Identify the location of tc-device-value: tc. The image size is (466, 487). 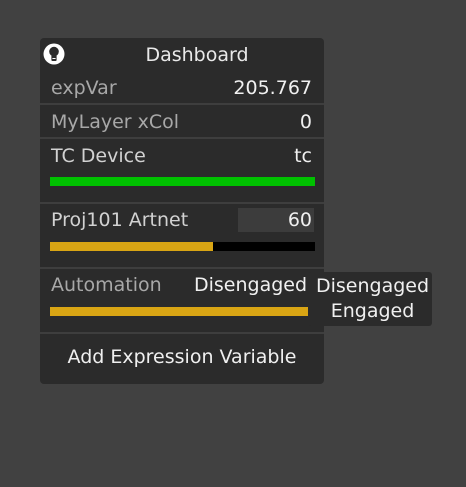
(303, 156).